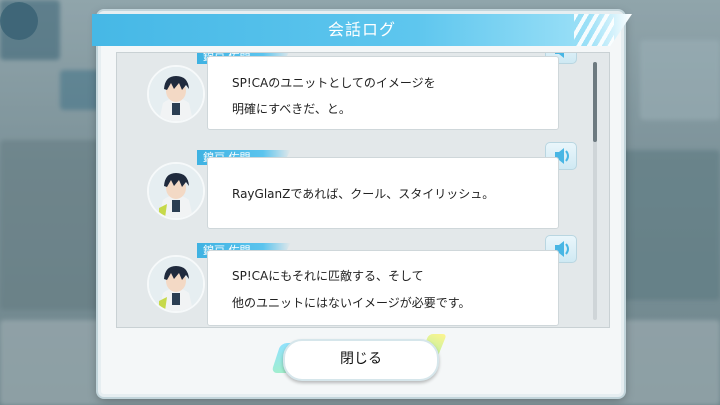 The image size is (720, 405). I want to click on dialog-title: 会話ログ, so click(361, 29).